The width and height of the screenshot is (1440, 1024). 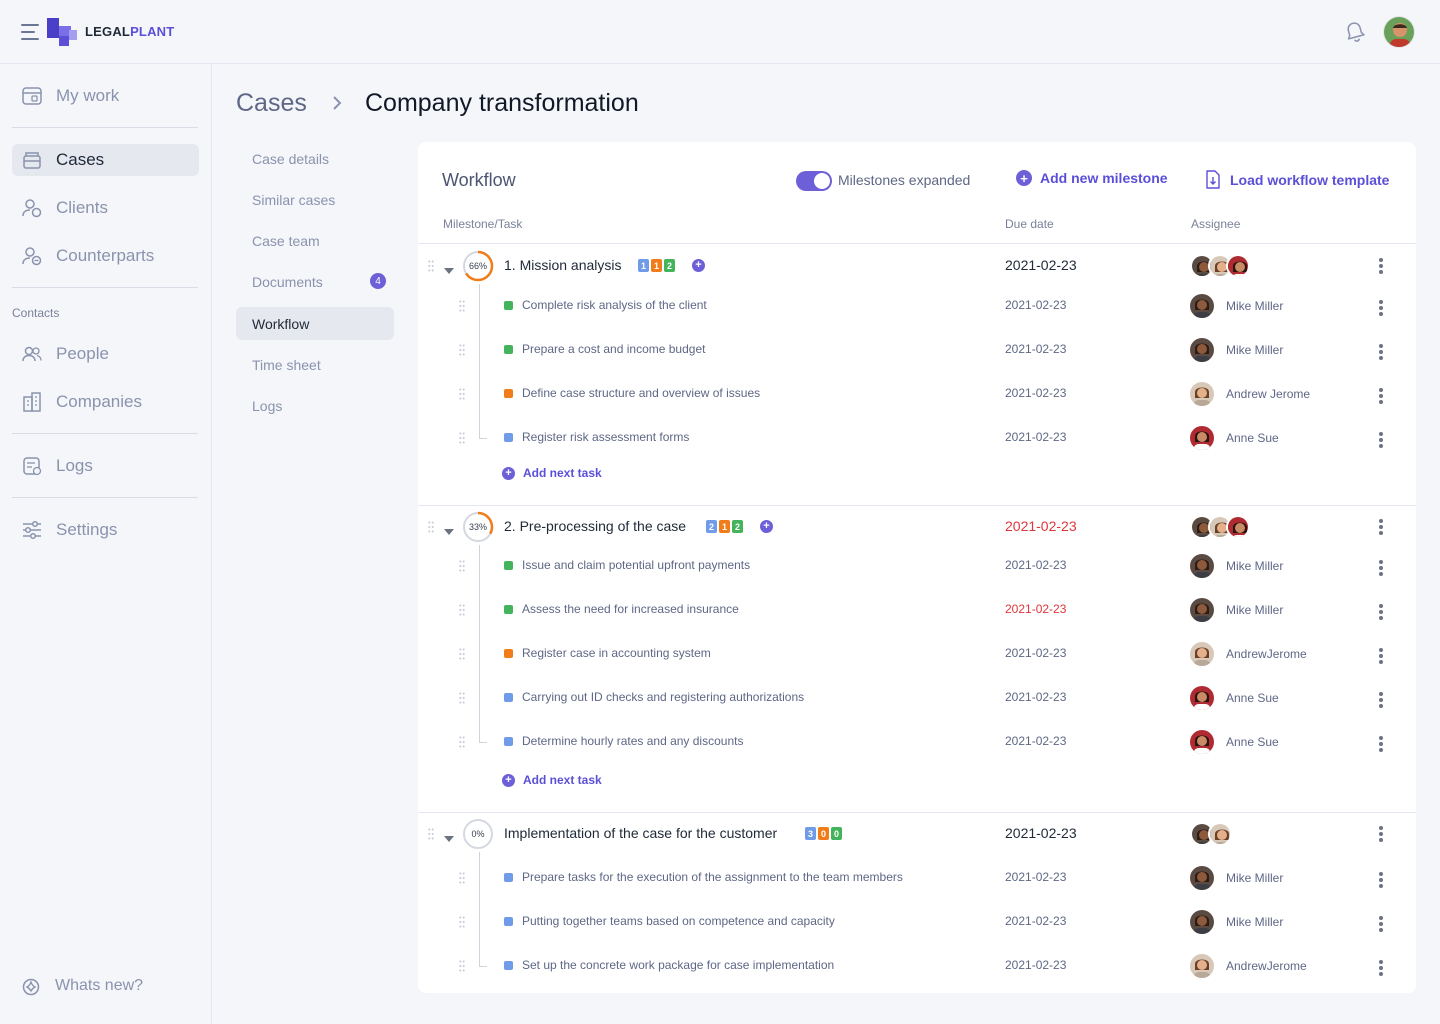 What do you see at coordinates (1024, 178) in the screenshot?
I see `plus-icon: +` at bounding box center [1024, 178].